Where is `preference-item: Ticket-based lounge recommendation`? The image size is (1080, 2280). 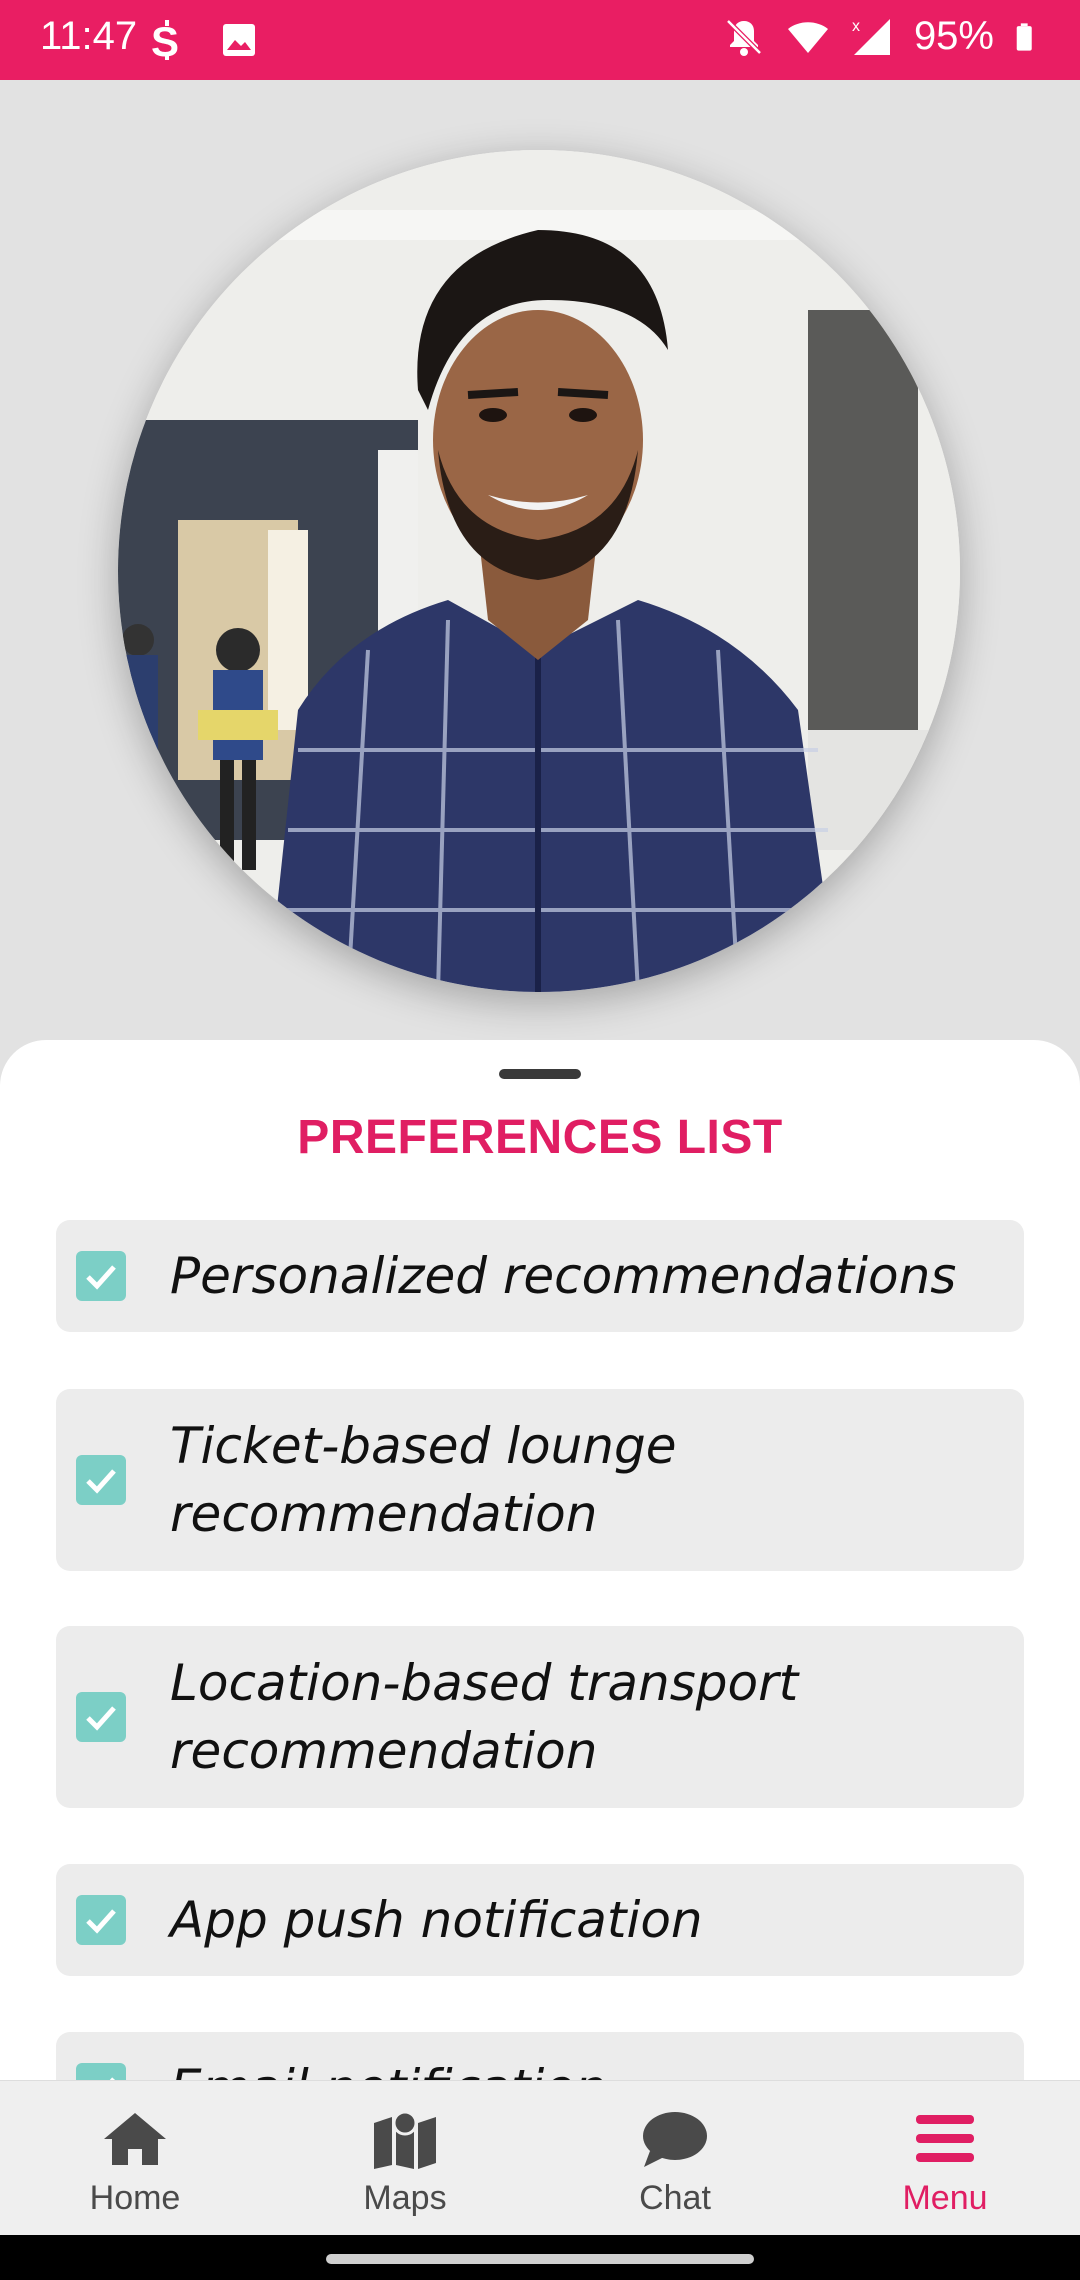 preference-item: Ticket-based lounge recommendation is located at coordinates (540, 1480).